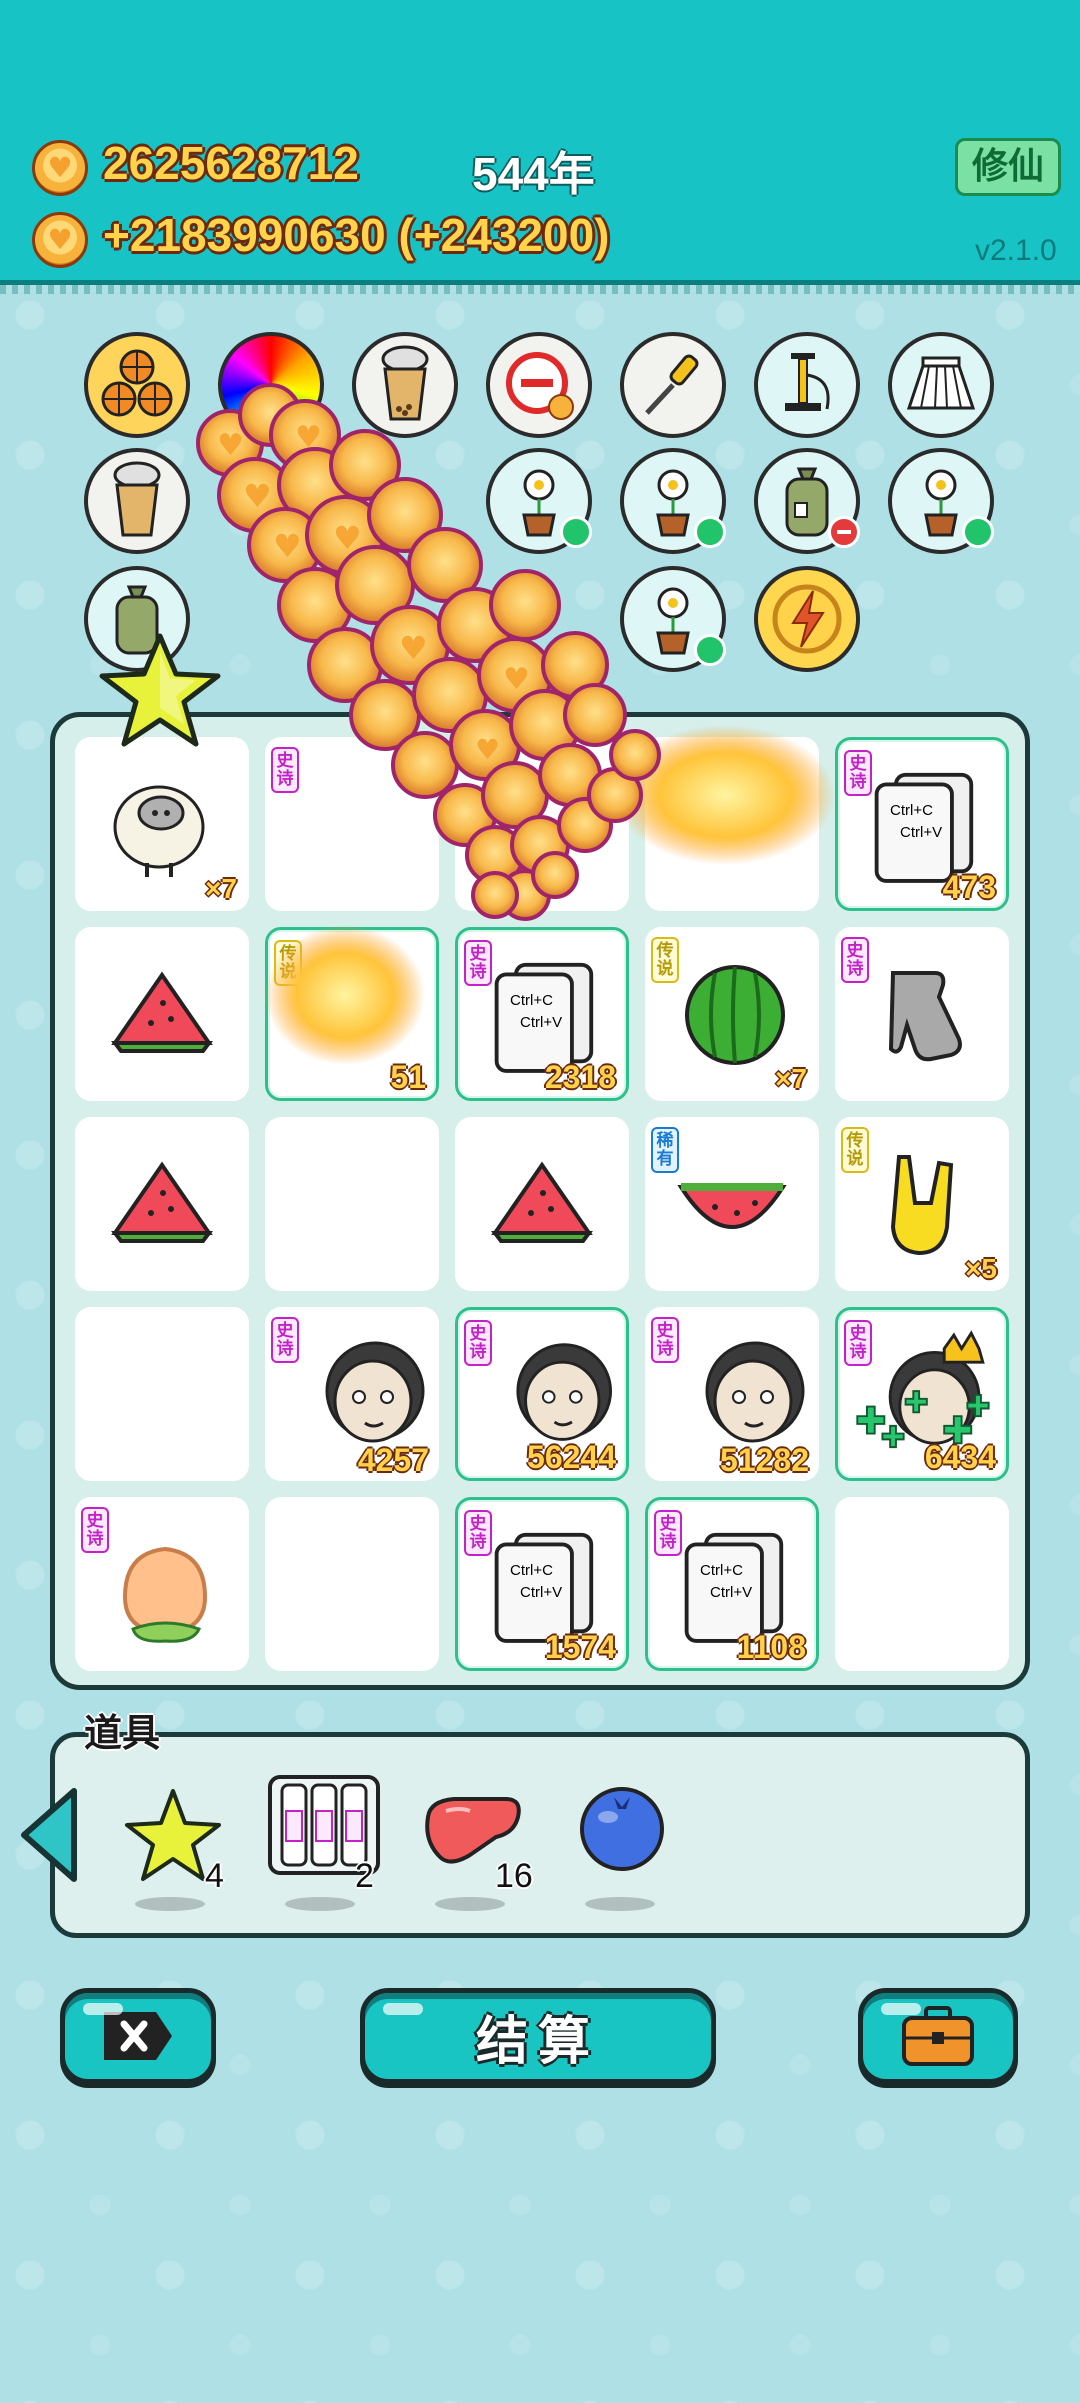  Describe the element at coordinates (352, 1394) in the screenshot. I see `board-cell-face: 史诗 4257` at that location.